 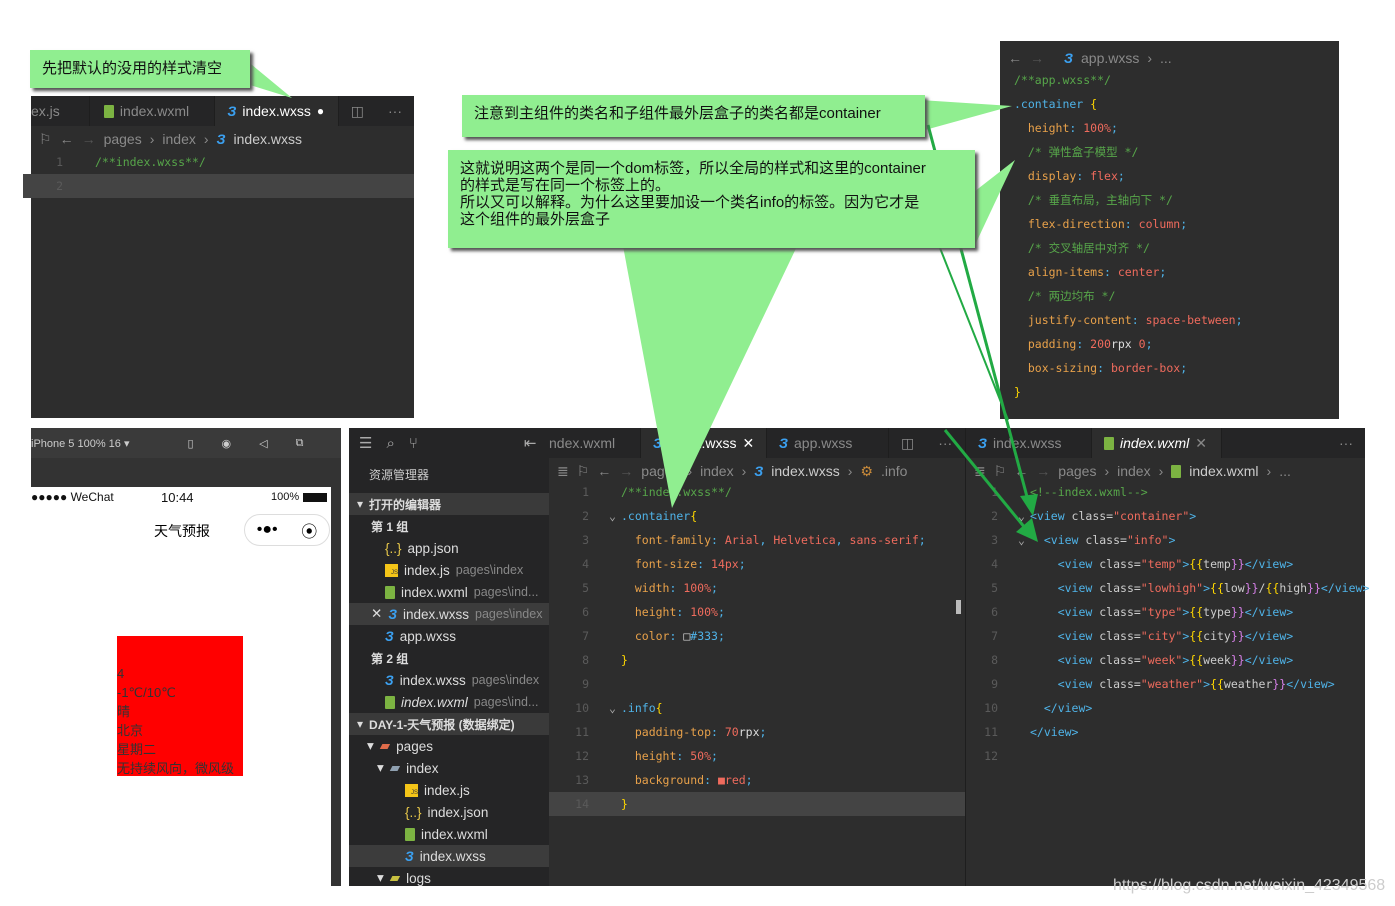 I want to click on callout-text: 这就说明这两个是同一个dom标签，所以全局的样式和这里的container, so click(x=693, y=168).